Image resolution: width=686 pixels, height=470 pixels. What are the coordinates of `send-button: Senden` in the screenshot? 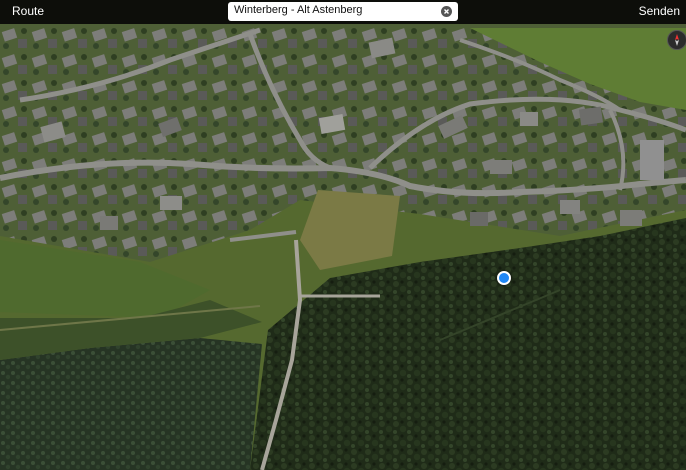 It's located at (659, 11).